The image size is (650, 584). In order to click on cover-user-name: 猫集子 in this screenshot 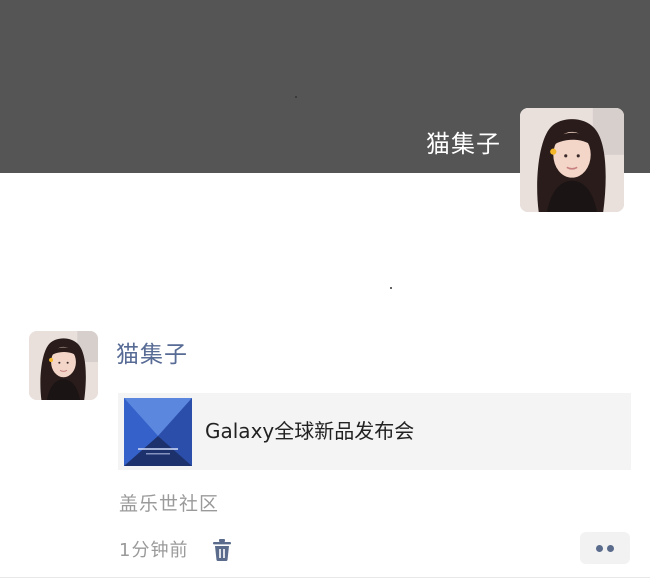, I will do `click(463, 144)`.